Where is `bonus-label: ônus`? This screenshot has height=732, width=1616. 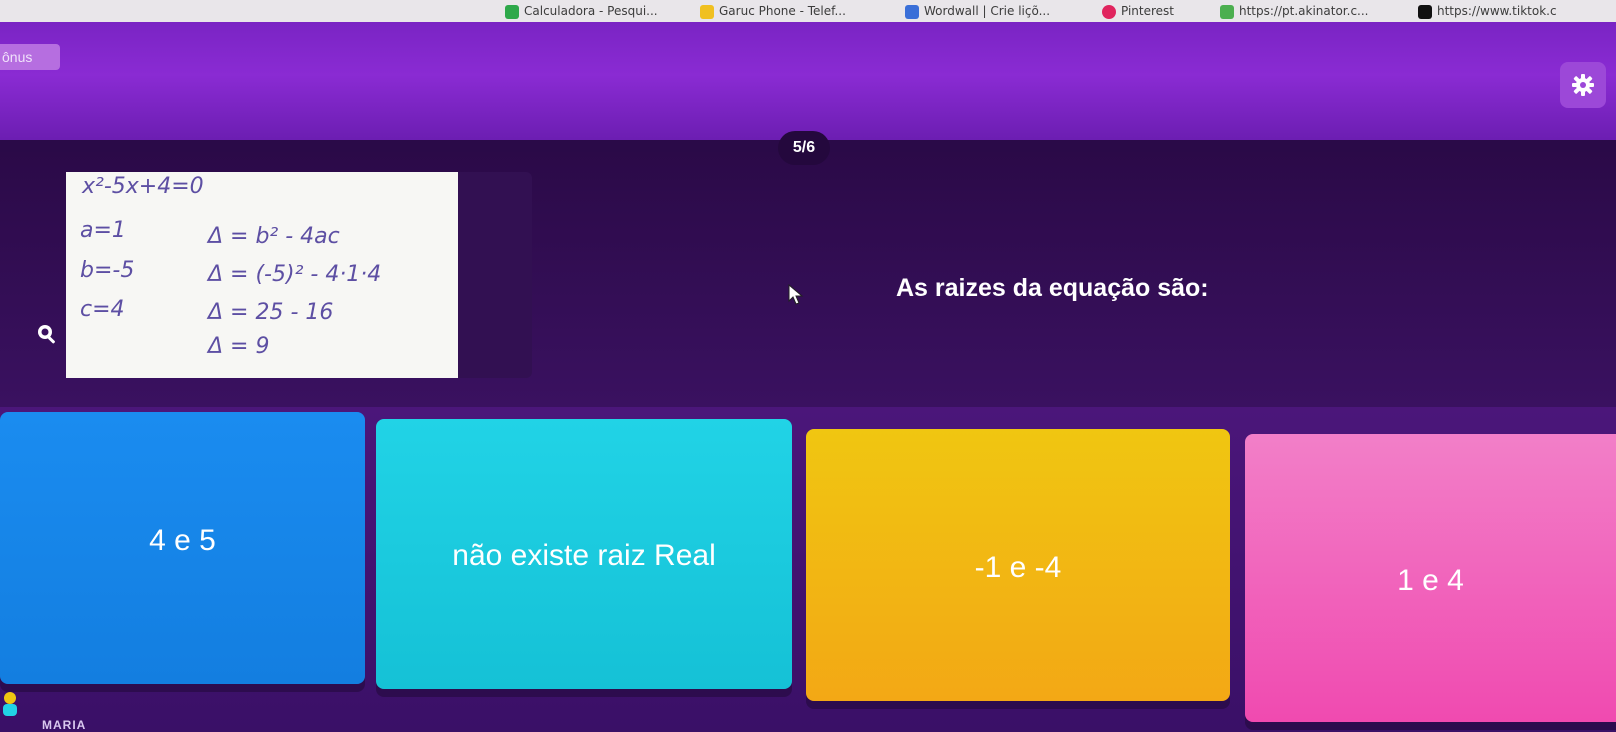
bonus-label: ônus is located at coordinates (30, 57).